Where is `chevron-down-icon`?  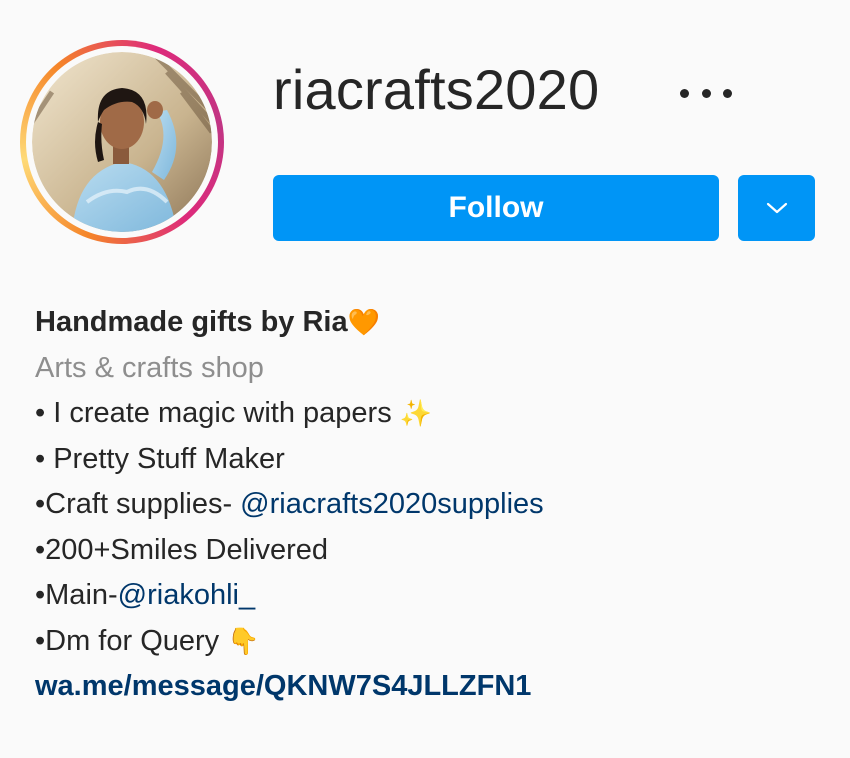 chevron-down-icon is located at coordinates (776, 208).